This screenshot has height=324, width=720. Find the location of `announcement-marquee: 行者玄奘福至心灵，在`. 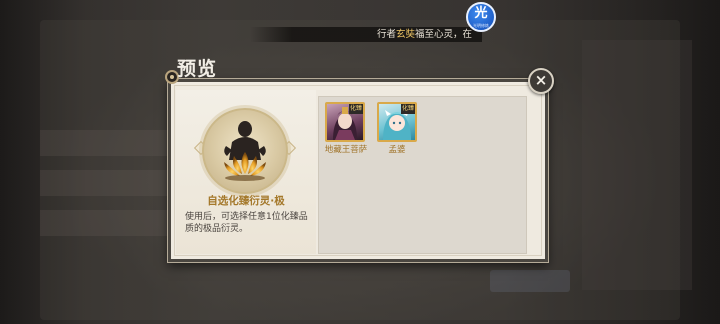

announcement-marquee: 行者玄奘福至心灵，在 is located at coordinates (366, 34).